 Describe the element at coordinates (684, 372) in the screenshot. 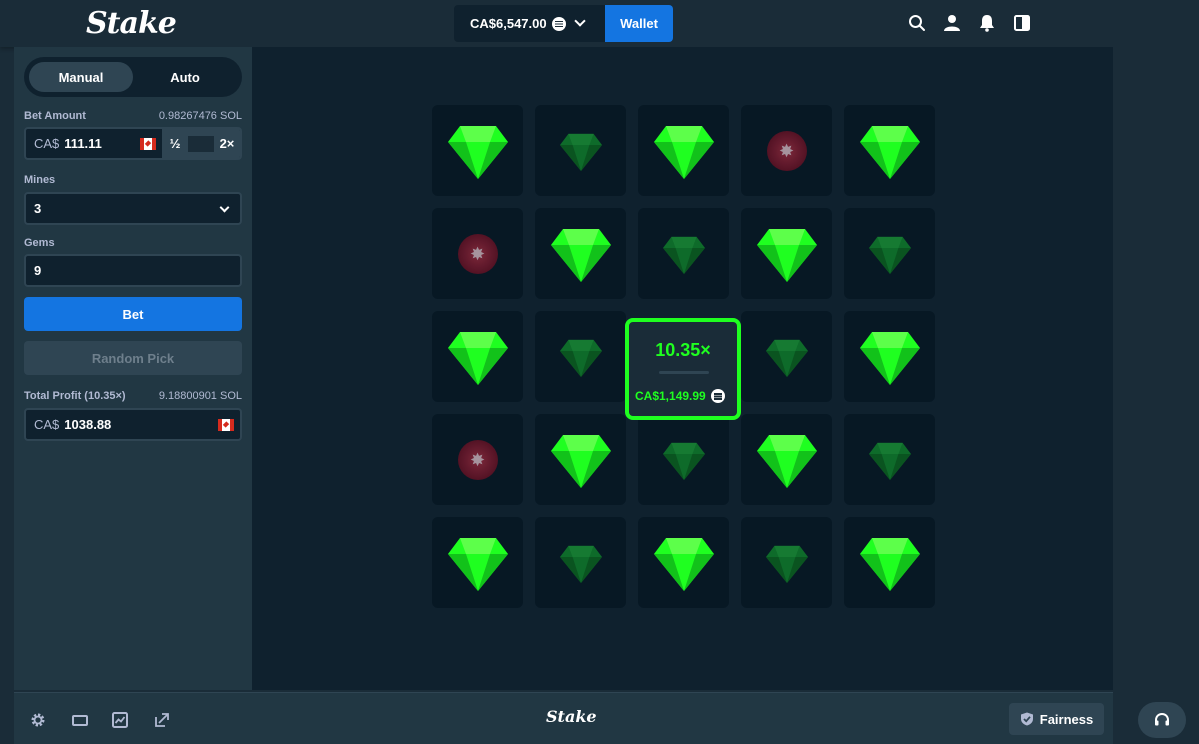

I see `divider` at that location.